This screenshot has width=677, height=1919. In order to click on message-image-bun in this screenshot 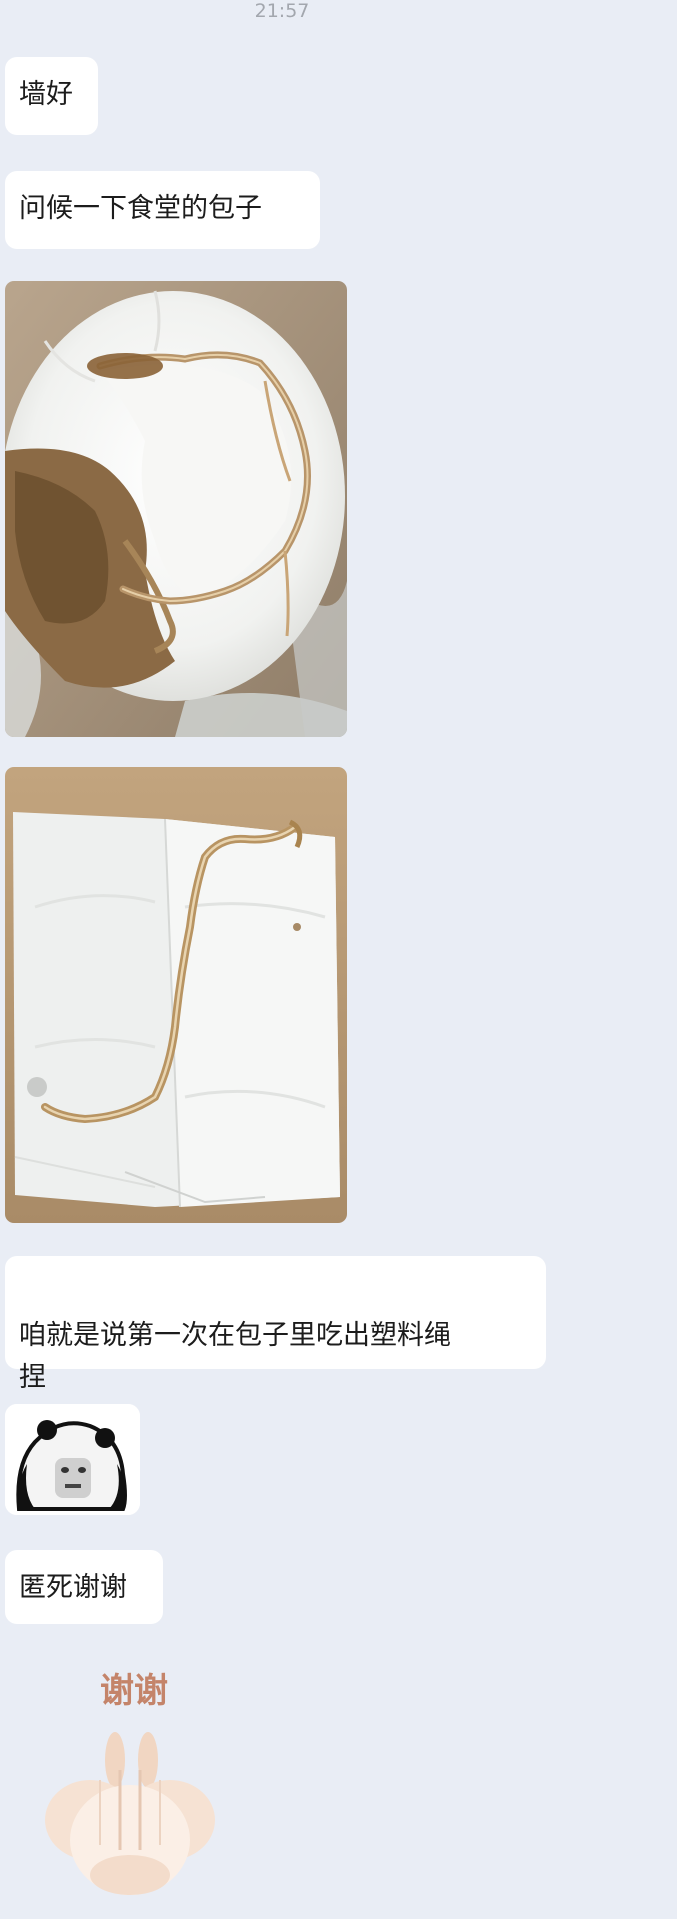, I will do `click(176, 509)`.